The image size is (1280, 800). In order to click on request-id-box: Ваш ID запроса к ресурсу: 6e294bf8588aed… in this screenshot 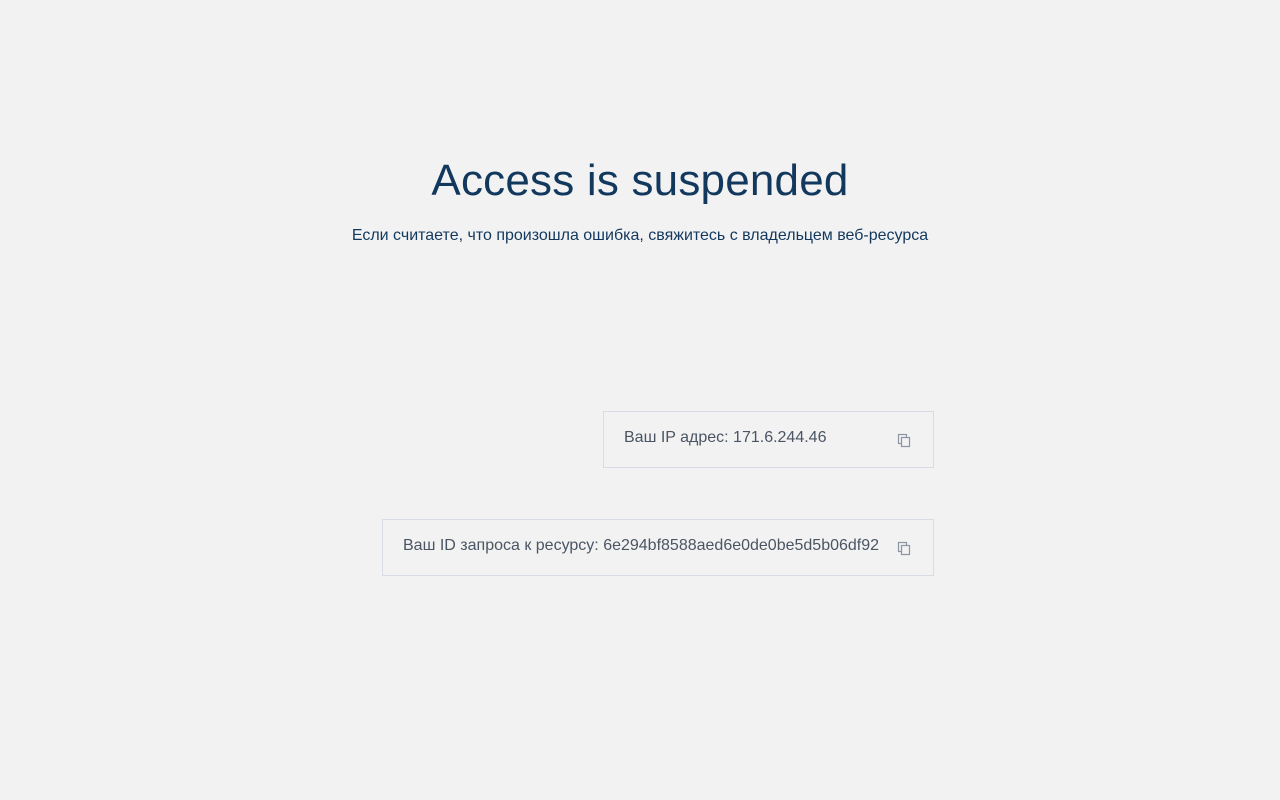, I will do `click(658, 547)`.